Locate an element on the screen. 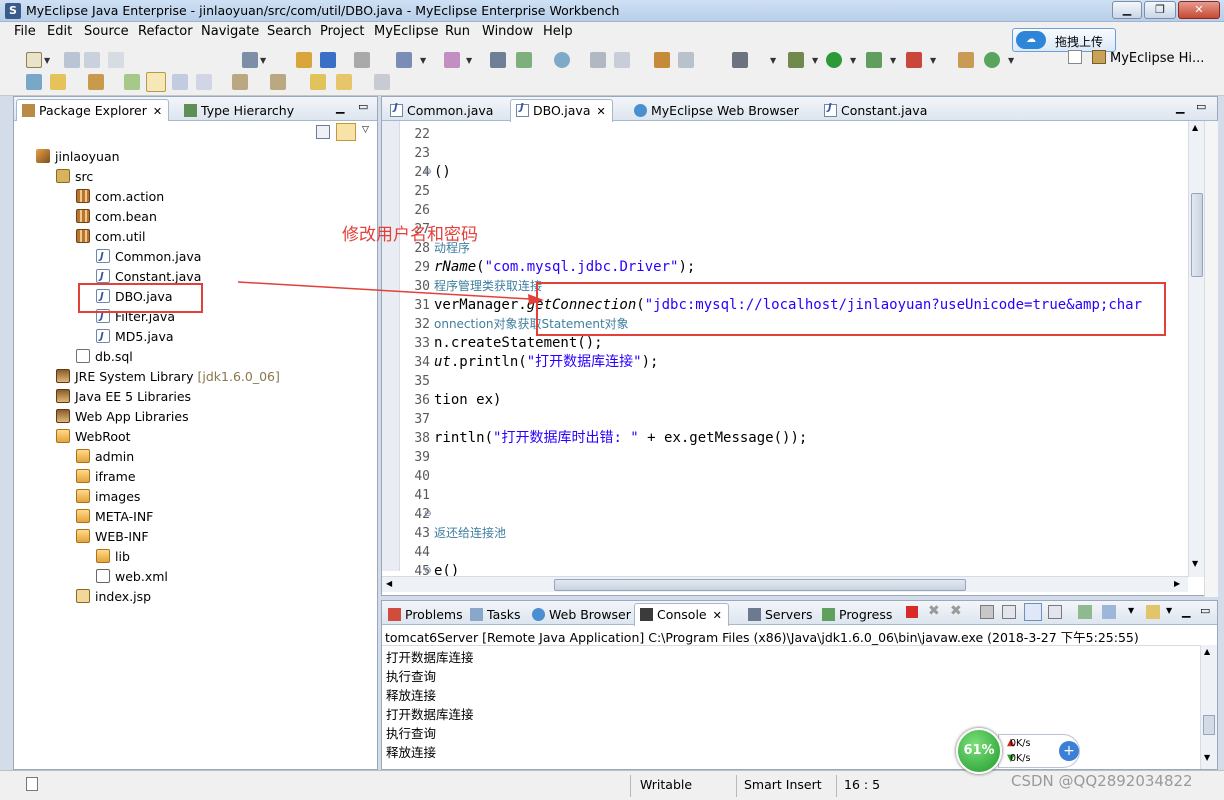 This screenshot has width=1224, height=800. tree-item: admin is located at coordinates (105, 457).